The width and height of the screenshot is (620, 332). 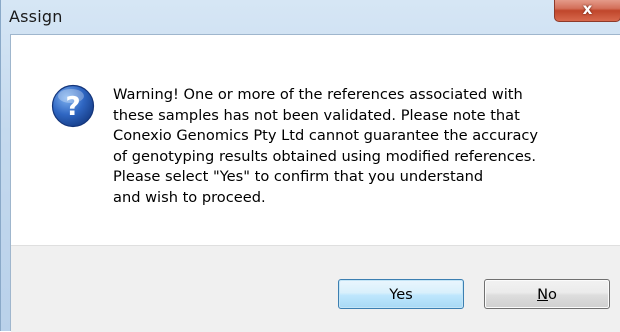 I want to click on yes-button-label: Yes, so click(x=401, y=294).